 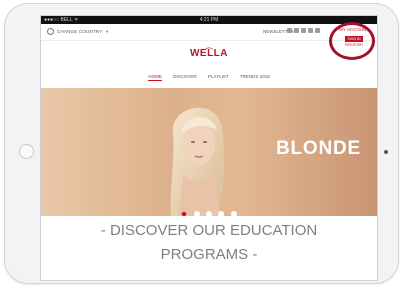 I want to click on change-country-label: CHANGE COUNTRY, so click(x=80, y=31).